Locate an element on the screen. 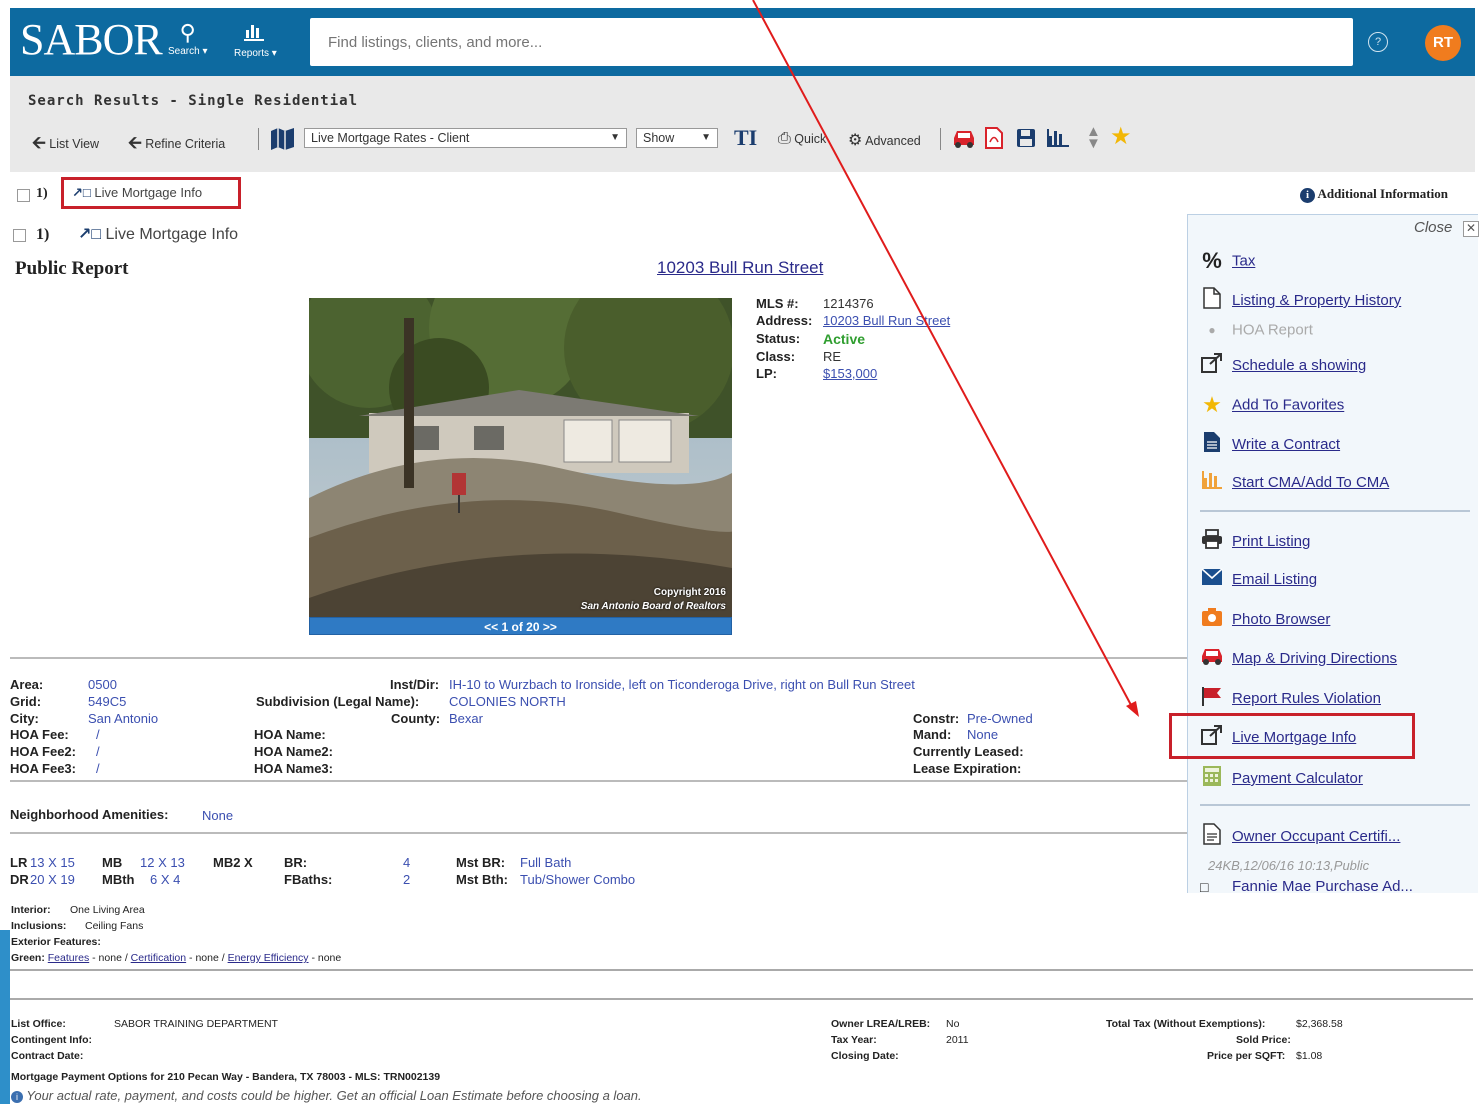  inclusions-value: Ceiling Fans is located at coordinates (114, 926).